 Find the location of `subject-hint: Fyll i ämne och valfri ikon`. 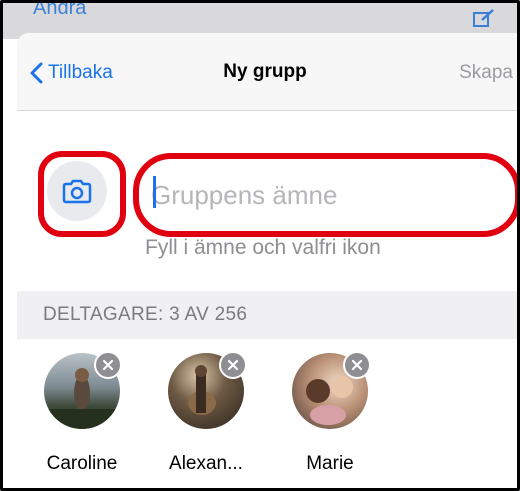

subject-hint: Fyll i ämne och valfri ikon is located at coordinates (263, 247).